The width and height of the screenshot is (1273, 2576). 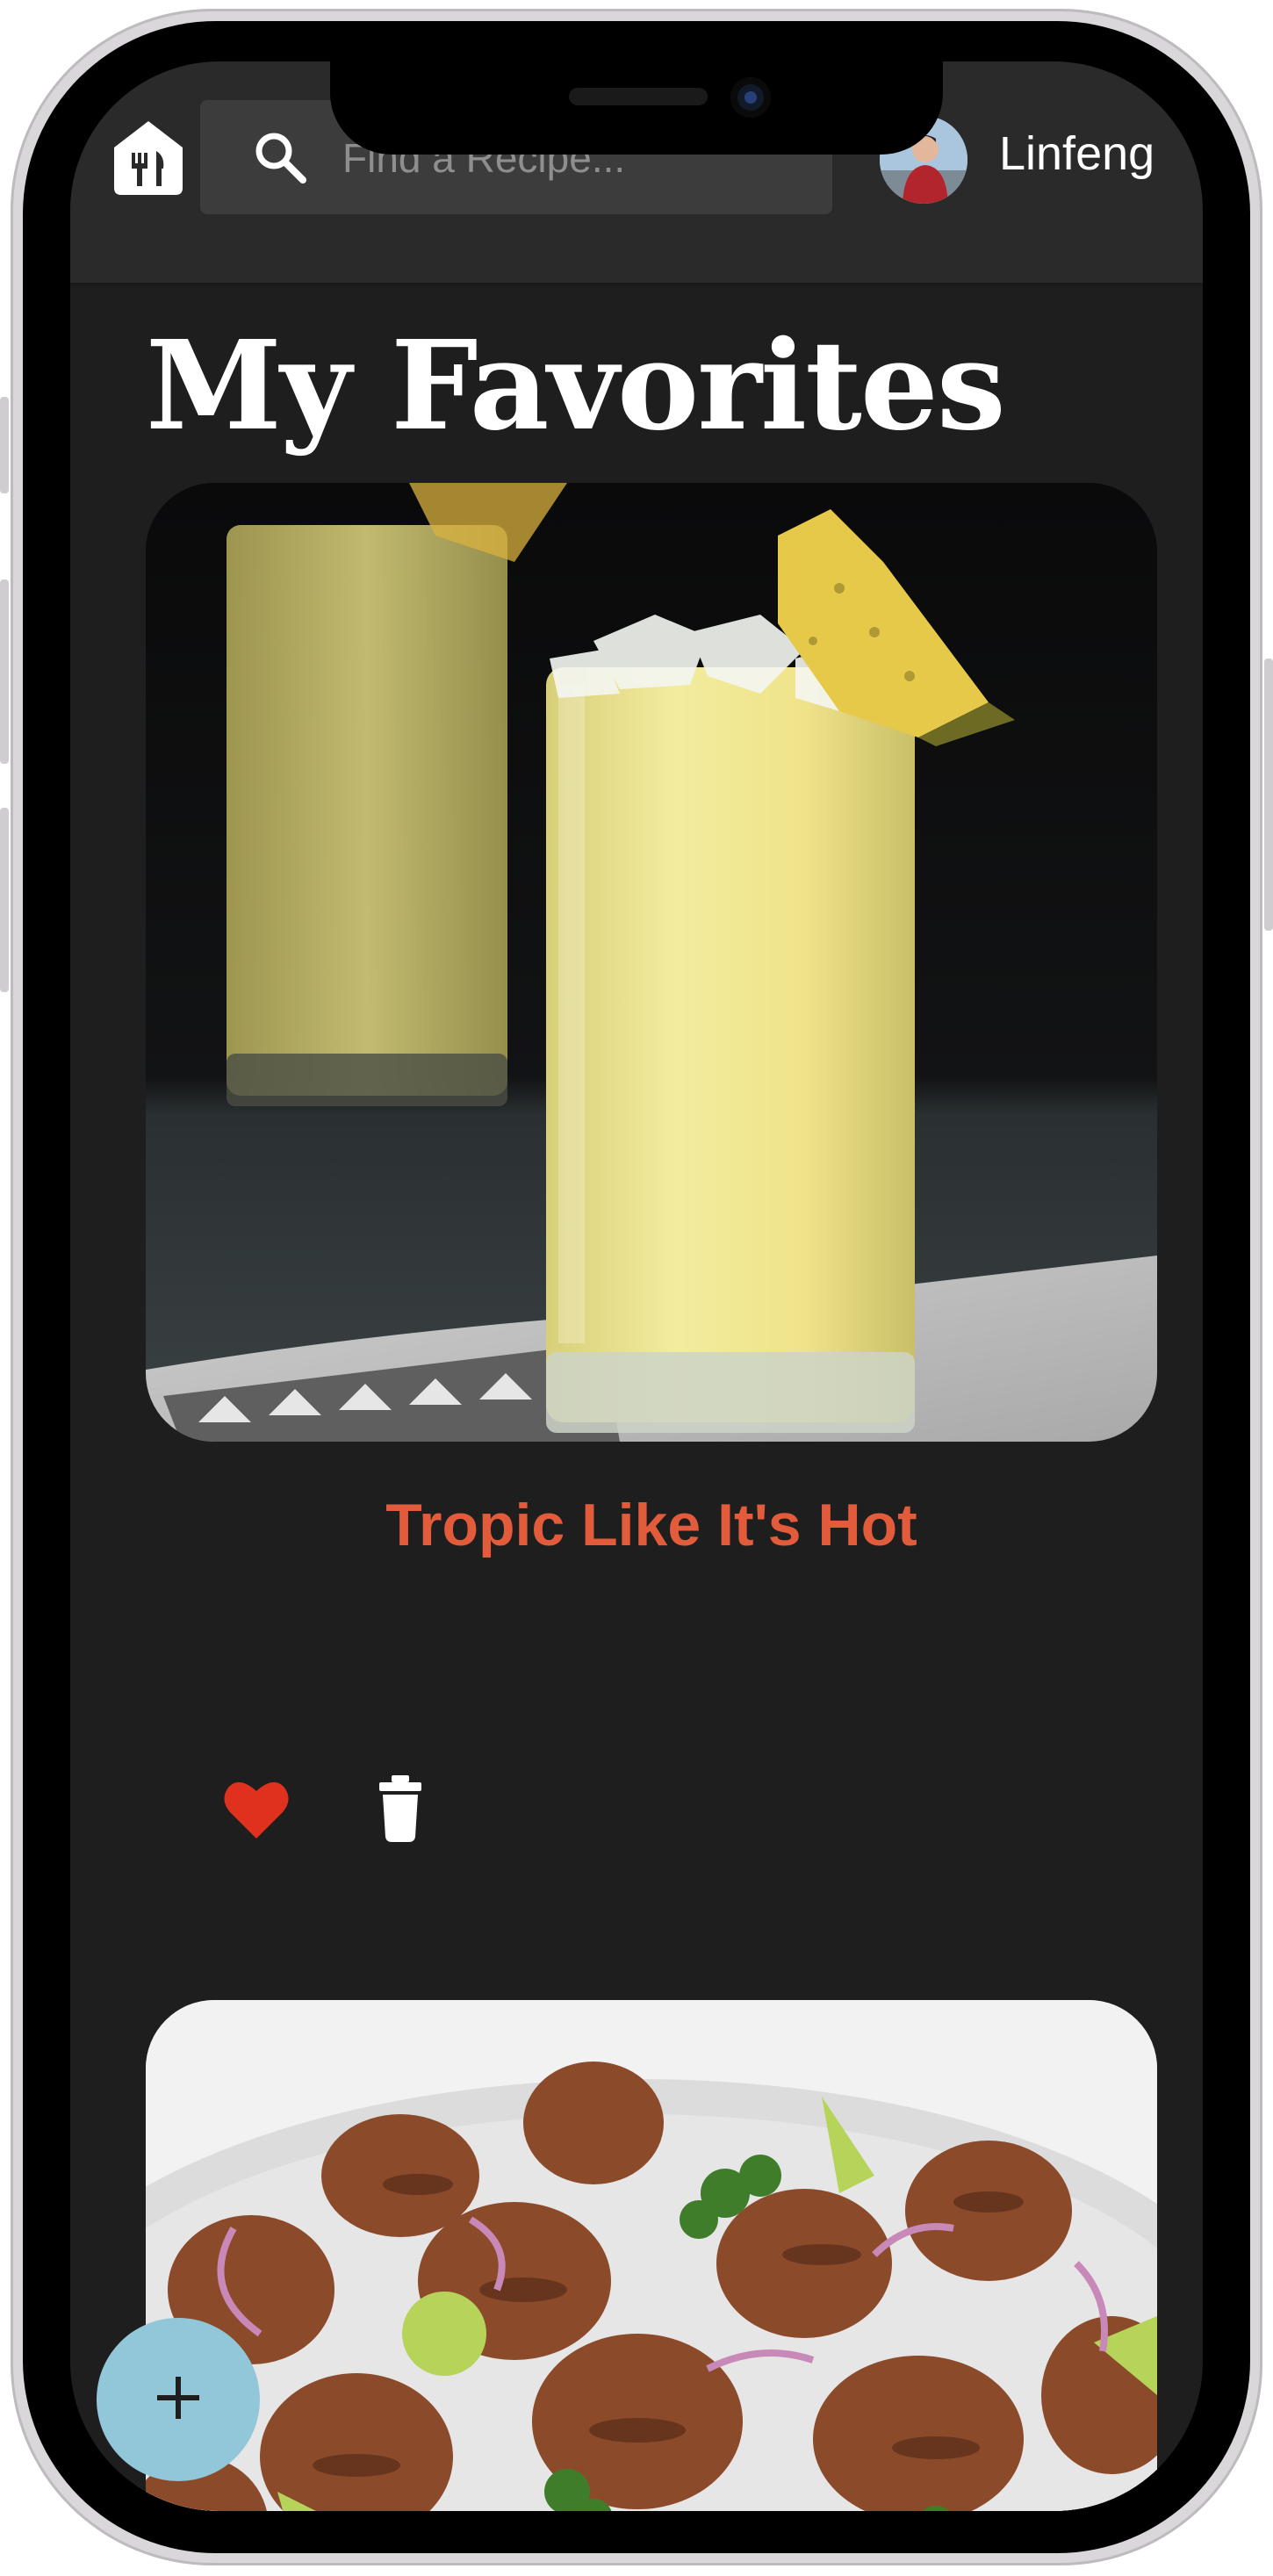 What do you see at coordinates (5, 900) in the screenshot?
I see `volume-down-button` at bounding box center [5, 900].